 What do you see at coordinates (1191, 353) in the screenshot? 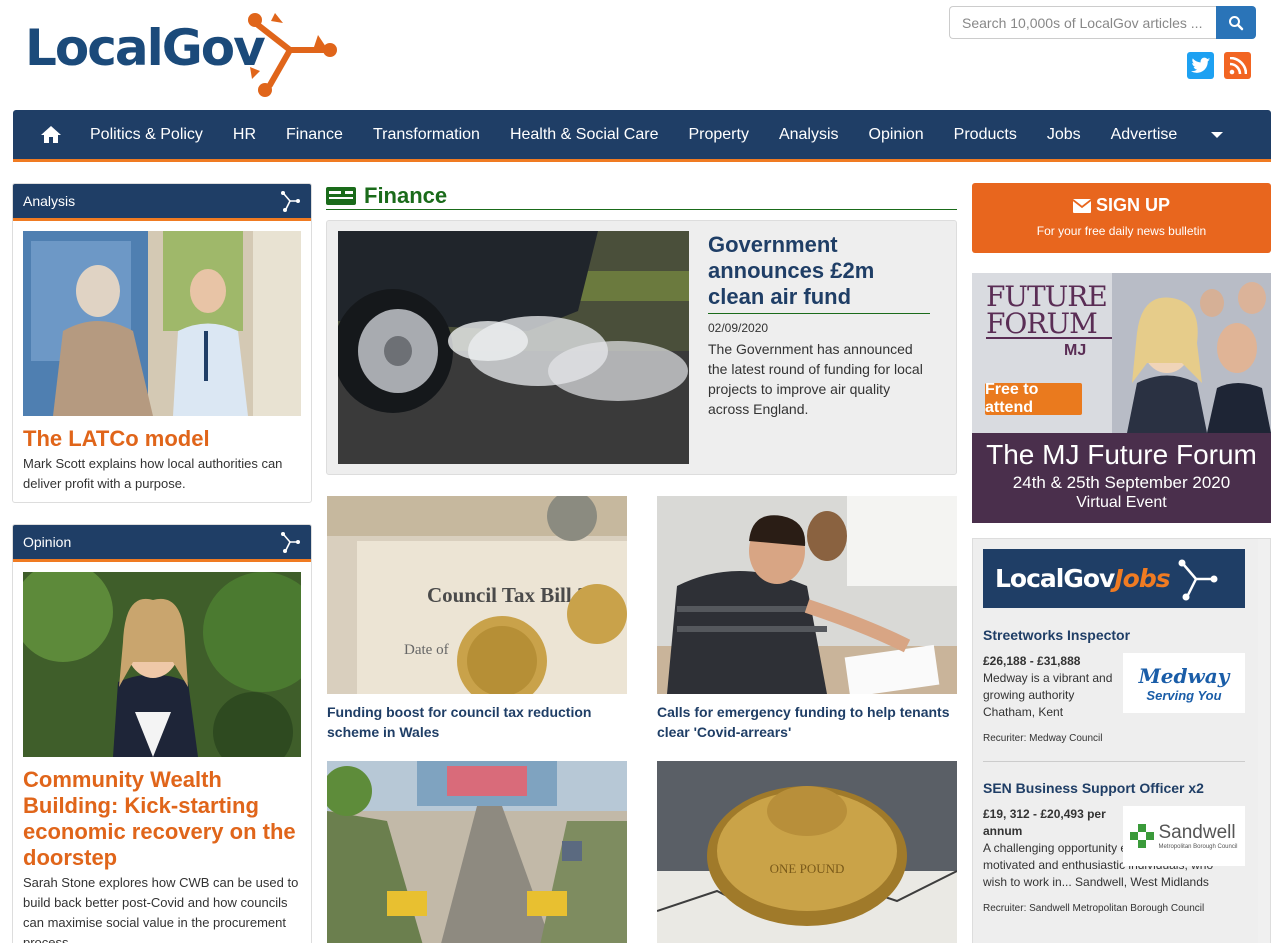
I see `ad-audience-image` at bounding box center [1191, 353].